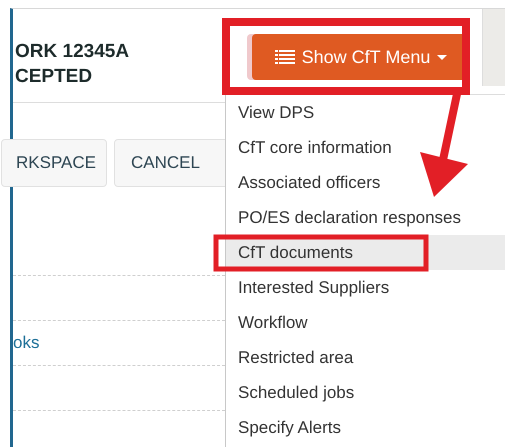 Image resolution: width=505 pixels, height=447 pixels. What do you see at coordinates (365, 357) in the screenshot?
I see `menu-item: Restricted area` at bounding box center [365, 357].